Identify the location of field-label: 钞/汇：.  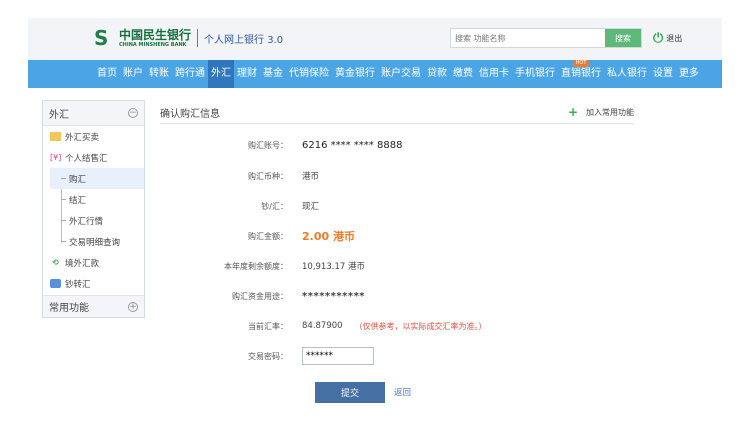
(274, 206).